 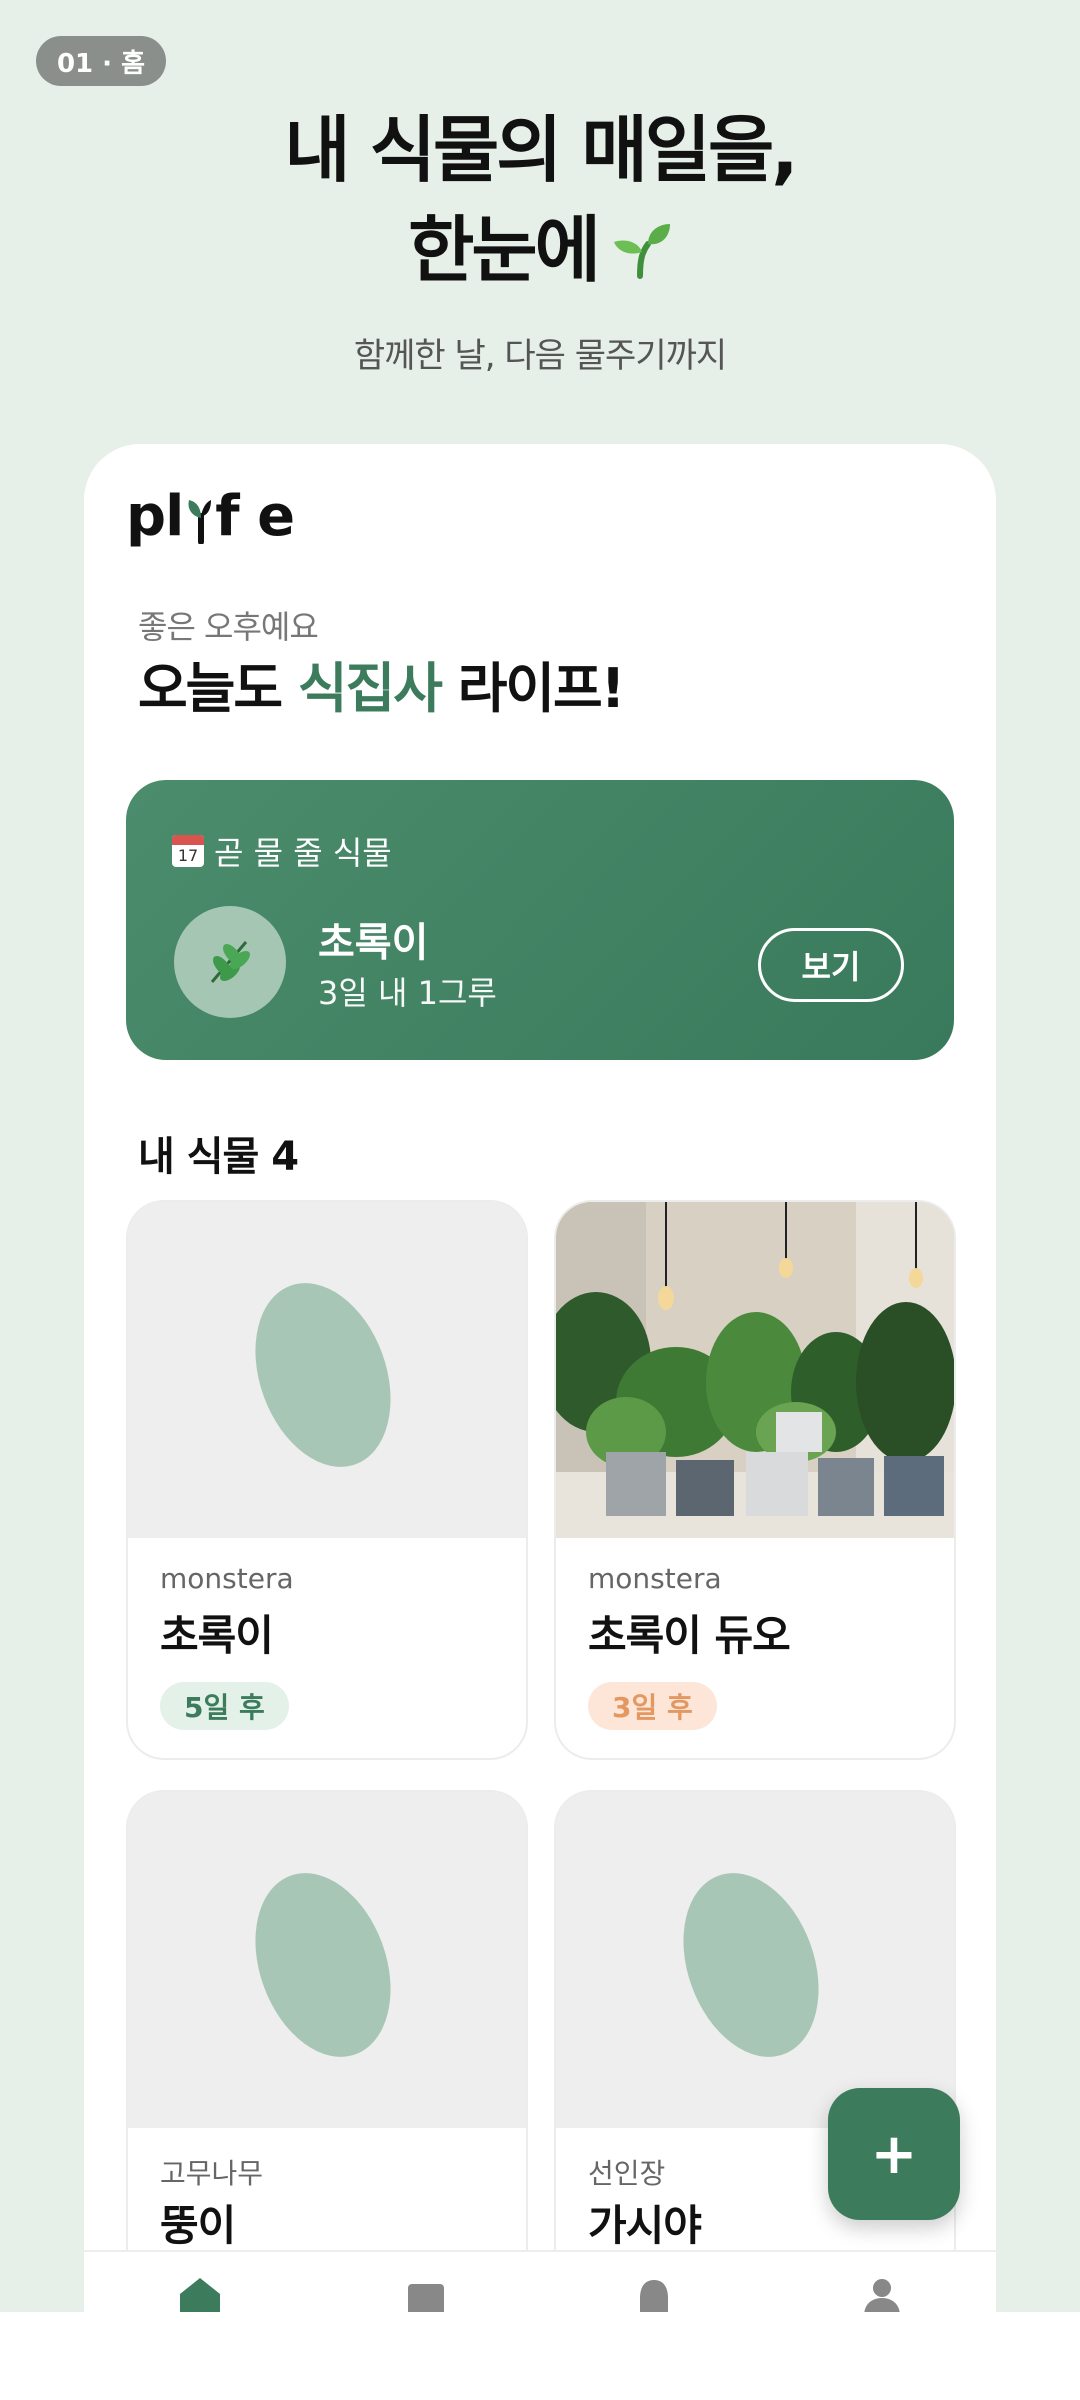 I want to click on step-badge: 01 · 홈, so click(x=101, y=61).